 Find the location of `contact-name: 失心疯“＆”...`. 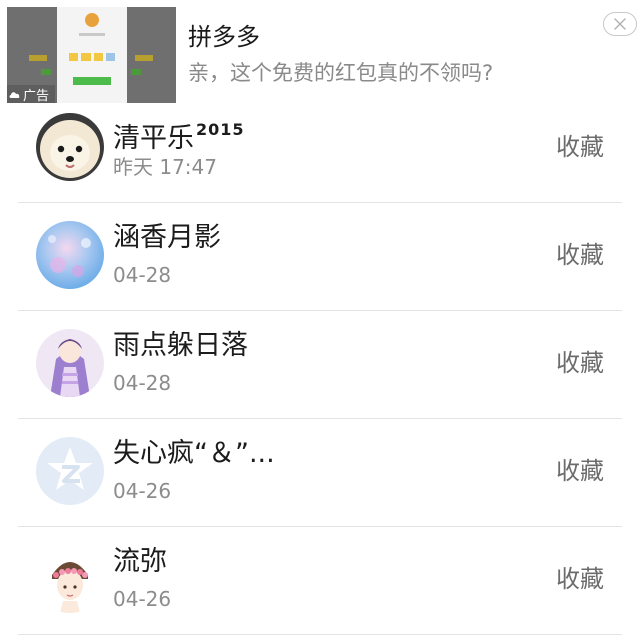

contact-name: 失心疯“＆”... is located at coordinates (194, 453).